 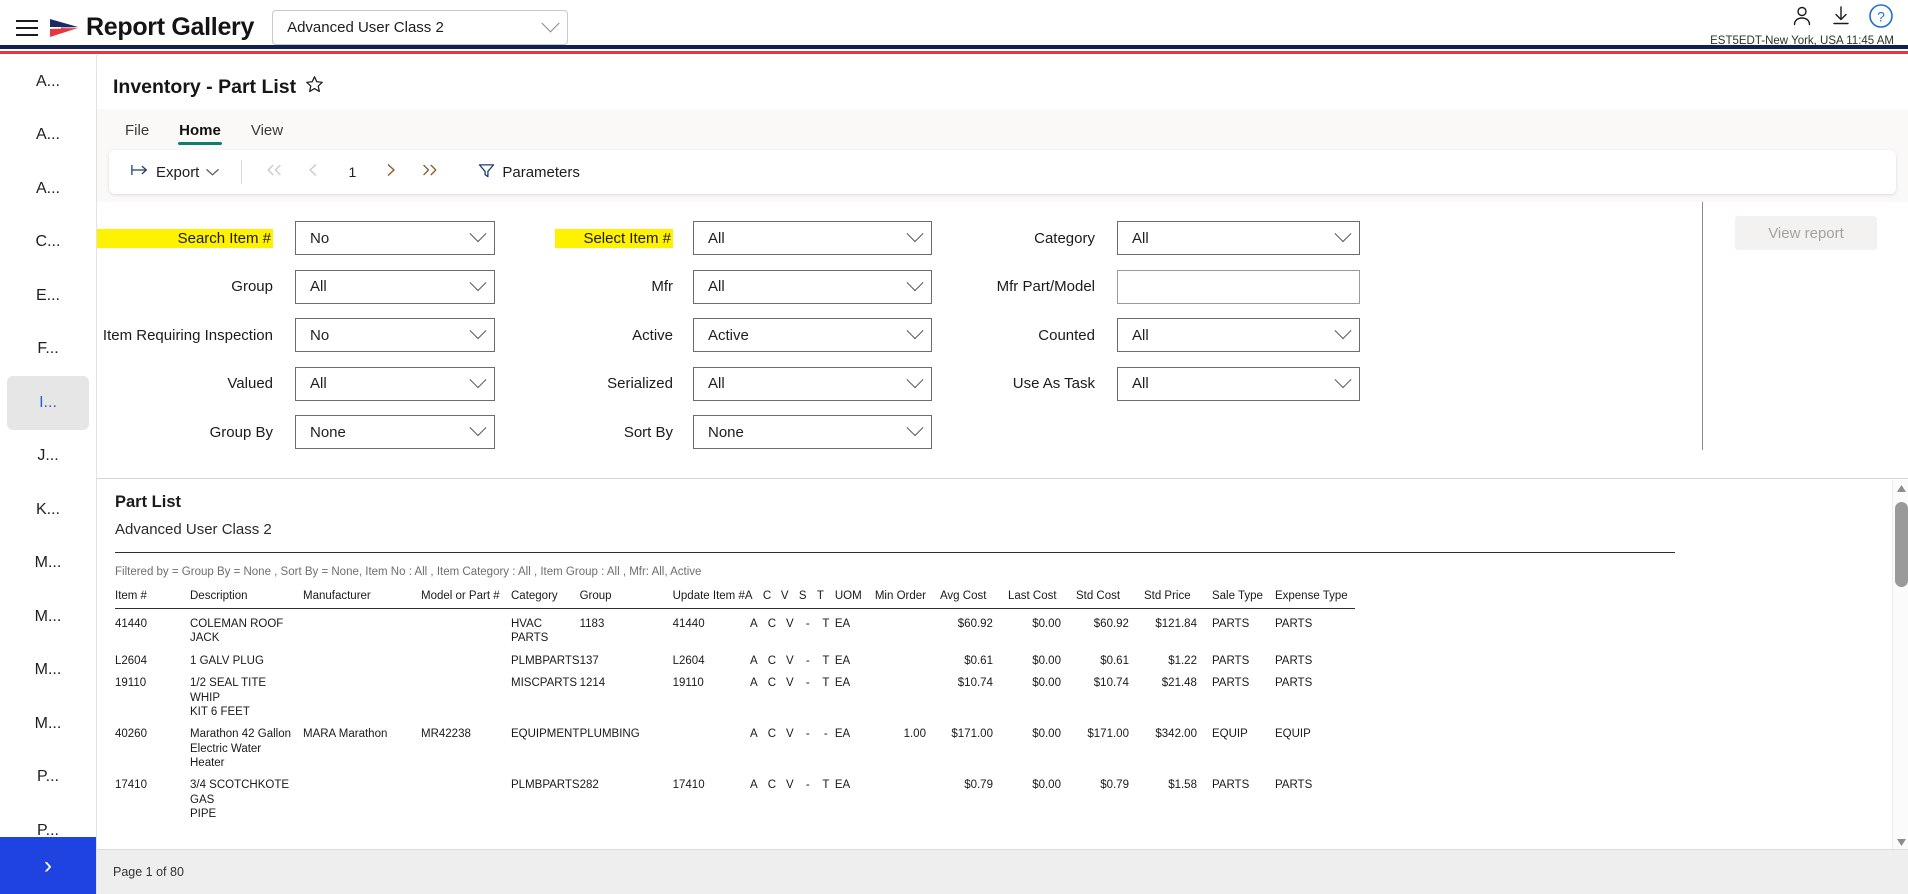 What do you see at coordinates (529, 172) in the screenshot?
I see `parameters-button: Parameters` at bounding box center [529, 172].